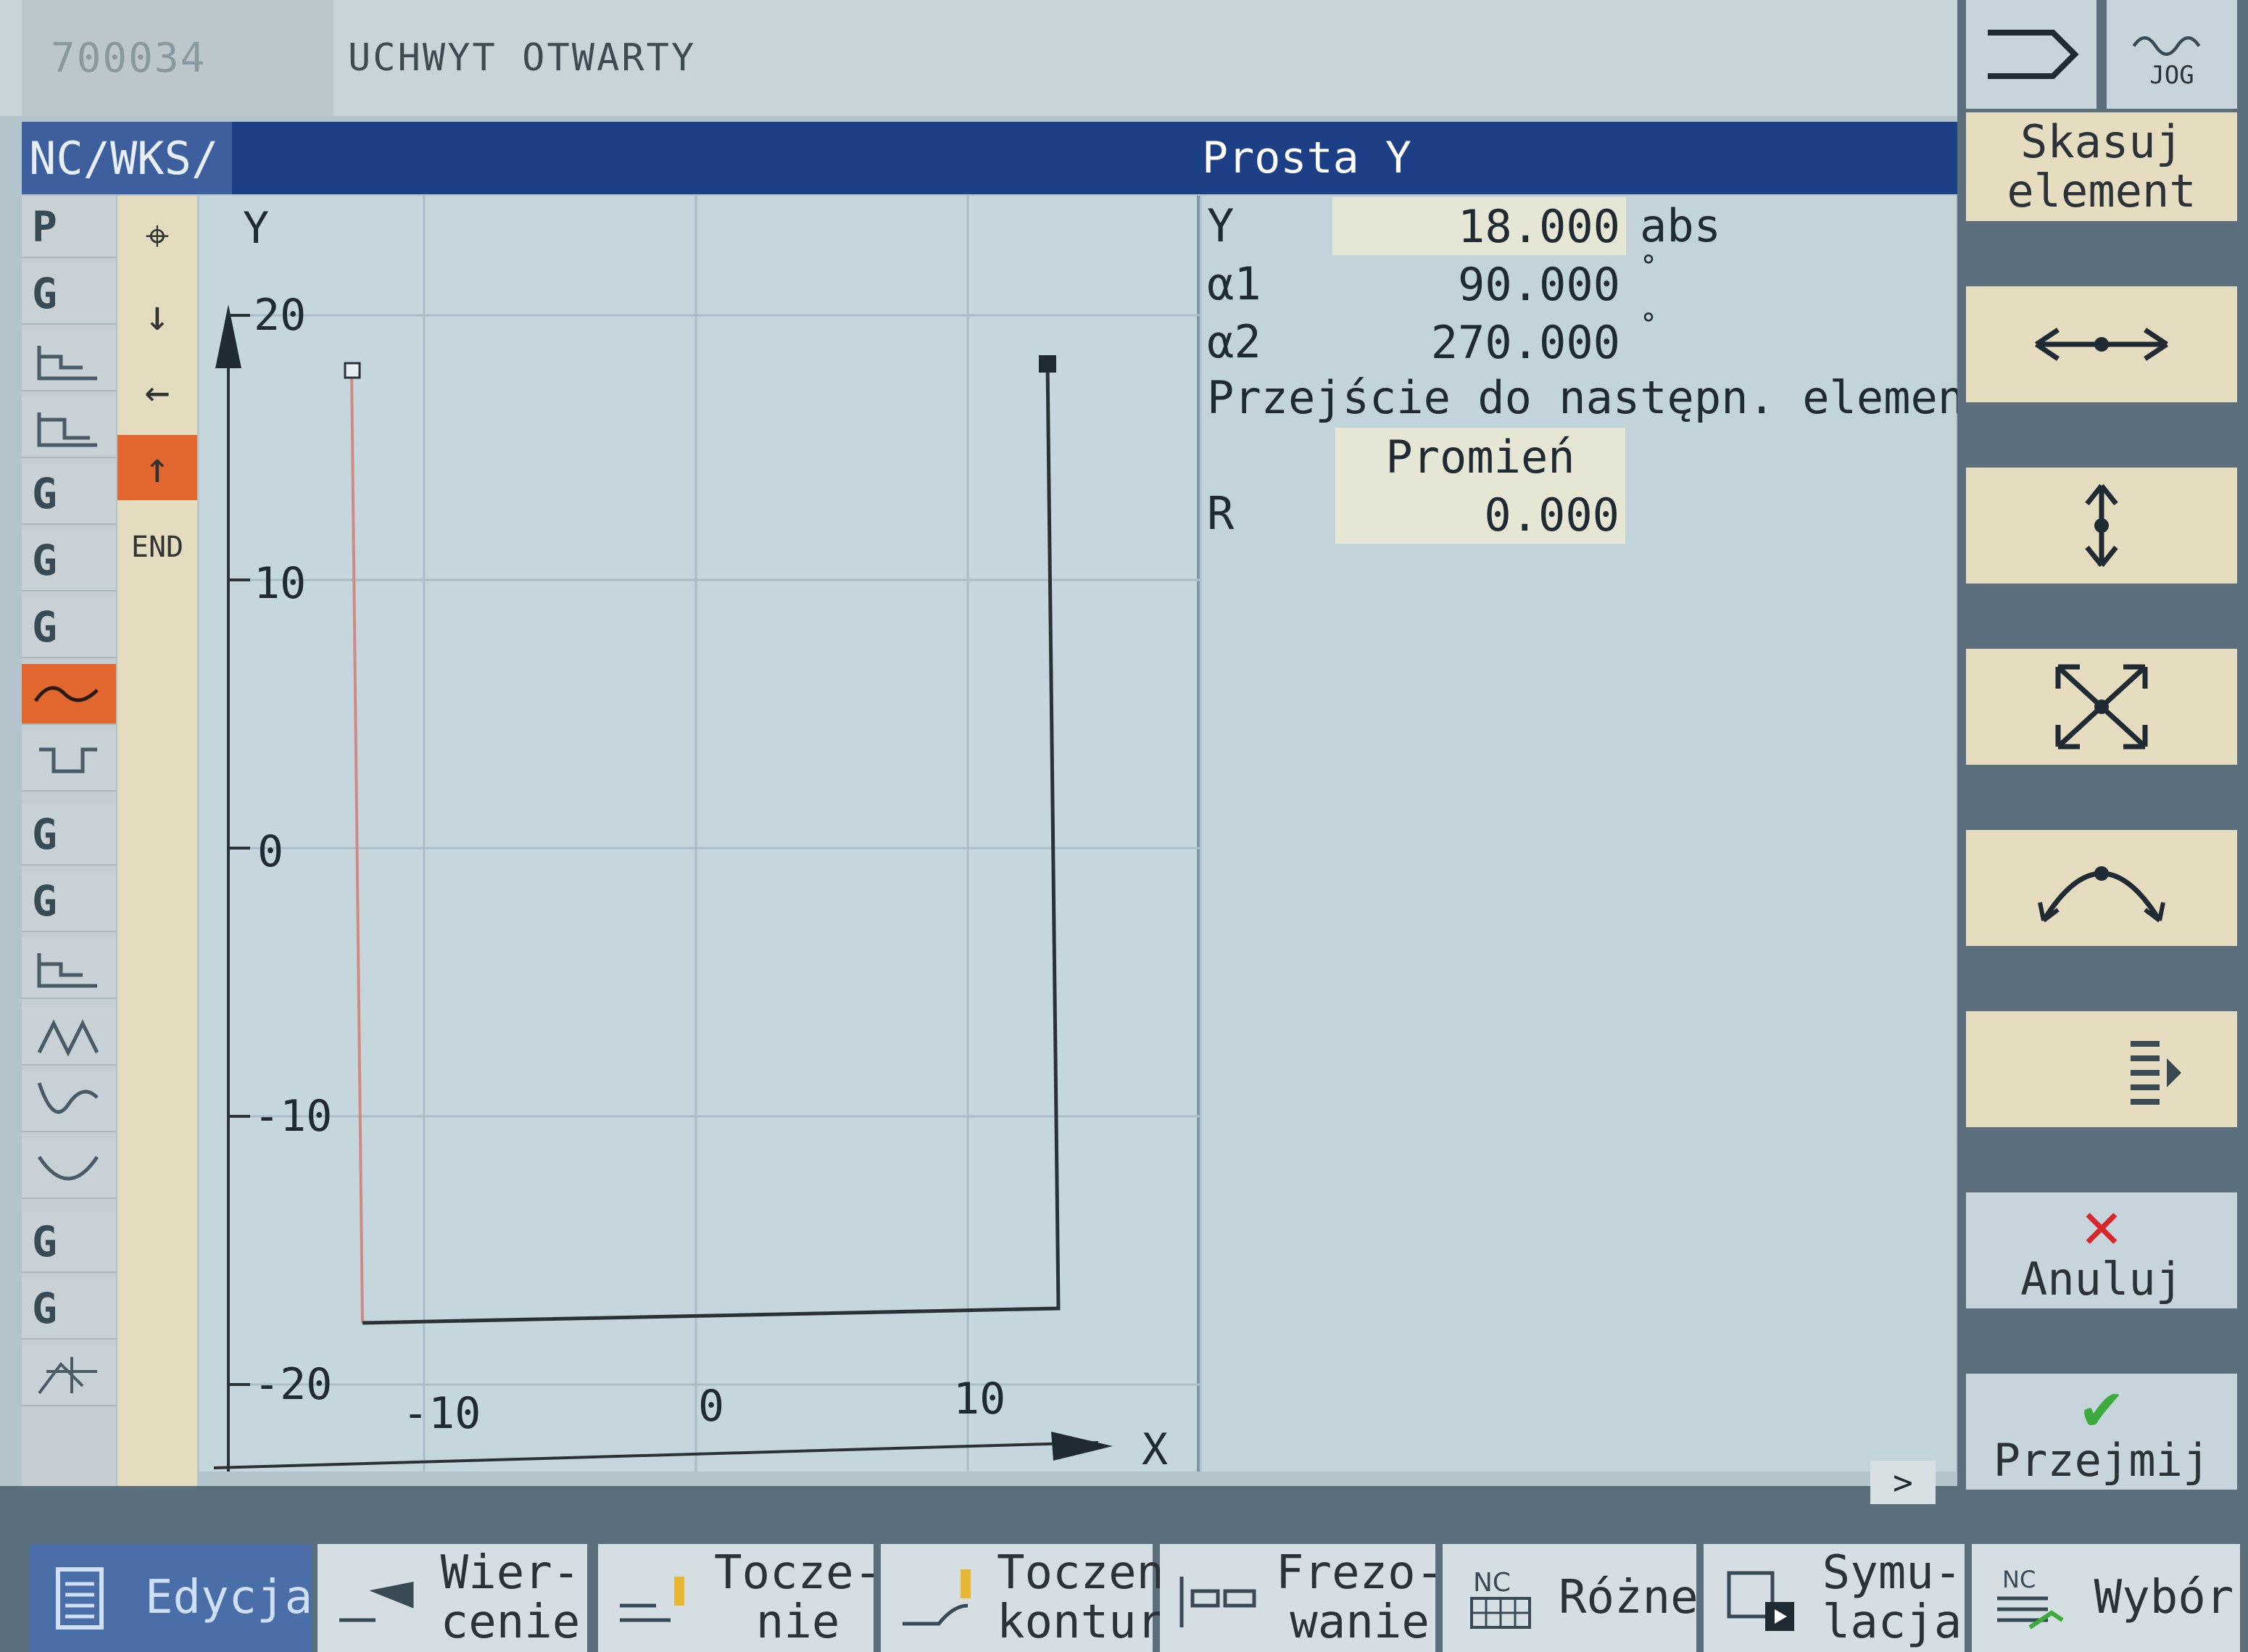 Image resolution: width=2248 pixels, height=1652 pixels. What do you see at coordinates (1539, 284) in the screenshot?
I see `param-a1-value: 90.000` at bounding box center [1539, 284].